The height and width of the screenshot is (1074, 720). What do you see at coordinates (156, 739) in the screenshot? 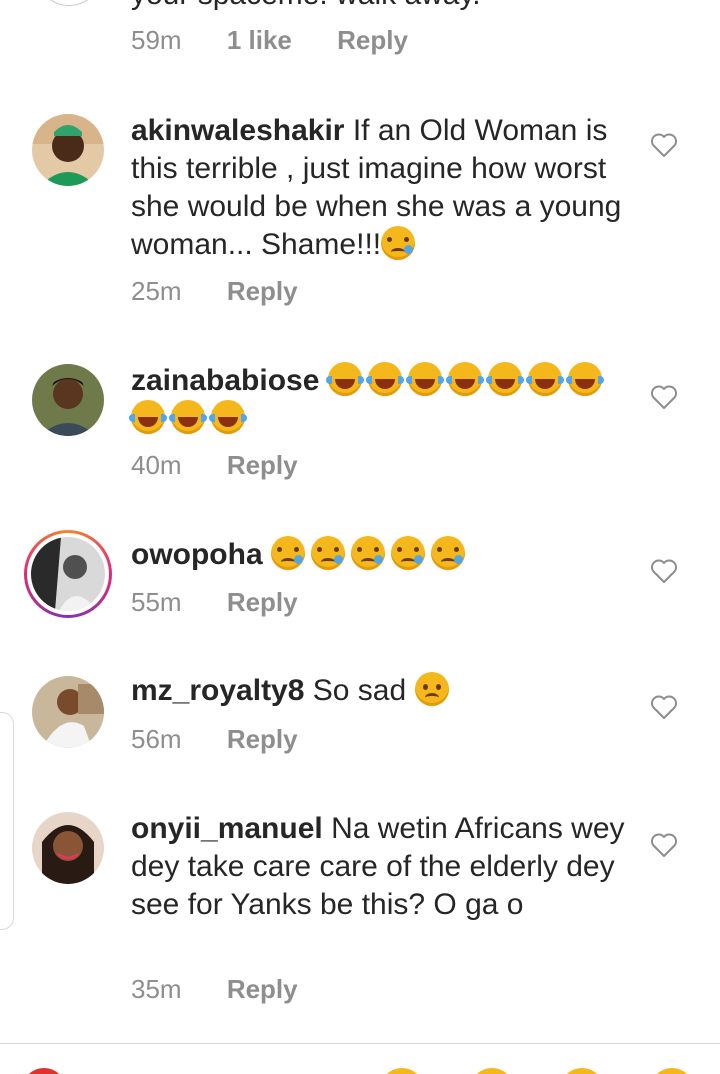
I see `comment-time: 56m` at bounding box center [156, 739].